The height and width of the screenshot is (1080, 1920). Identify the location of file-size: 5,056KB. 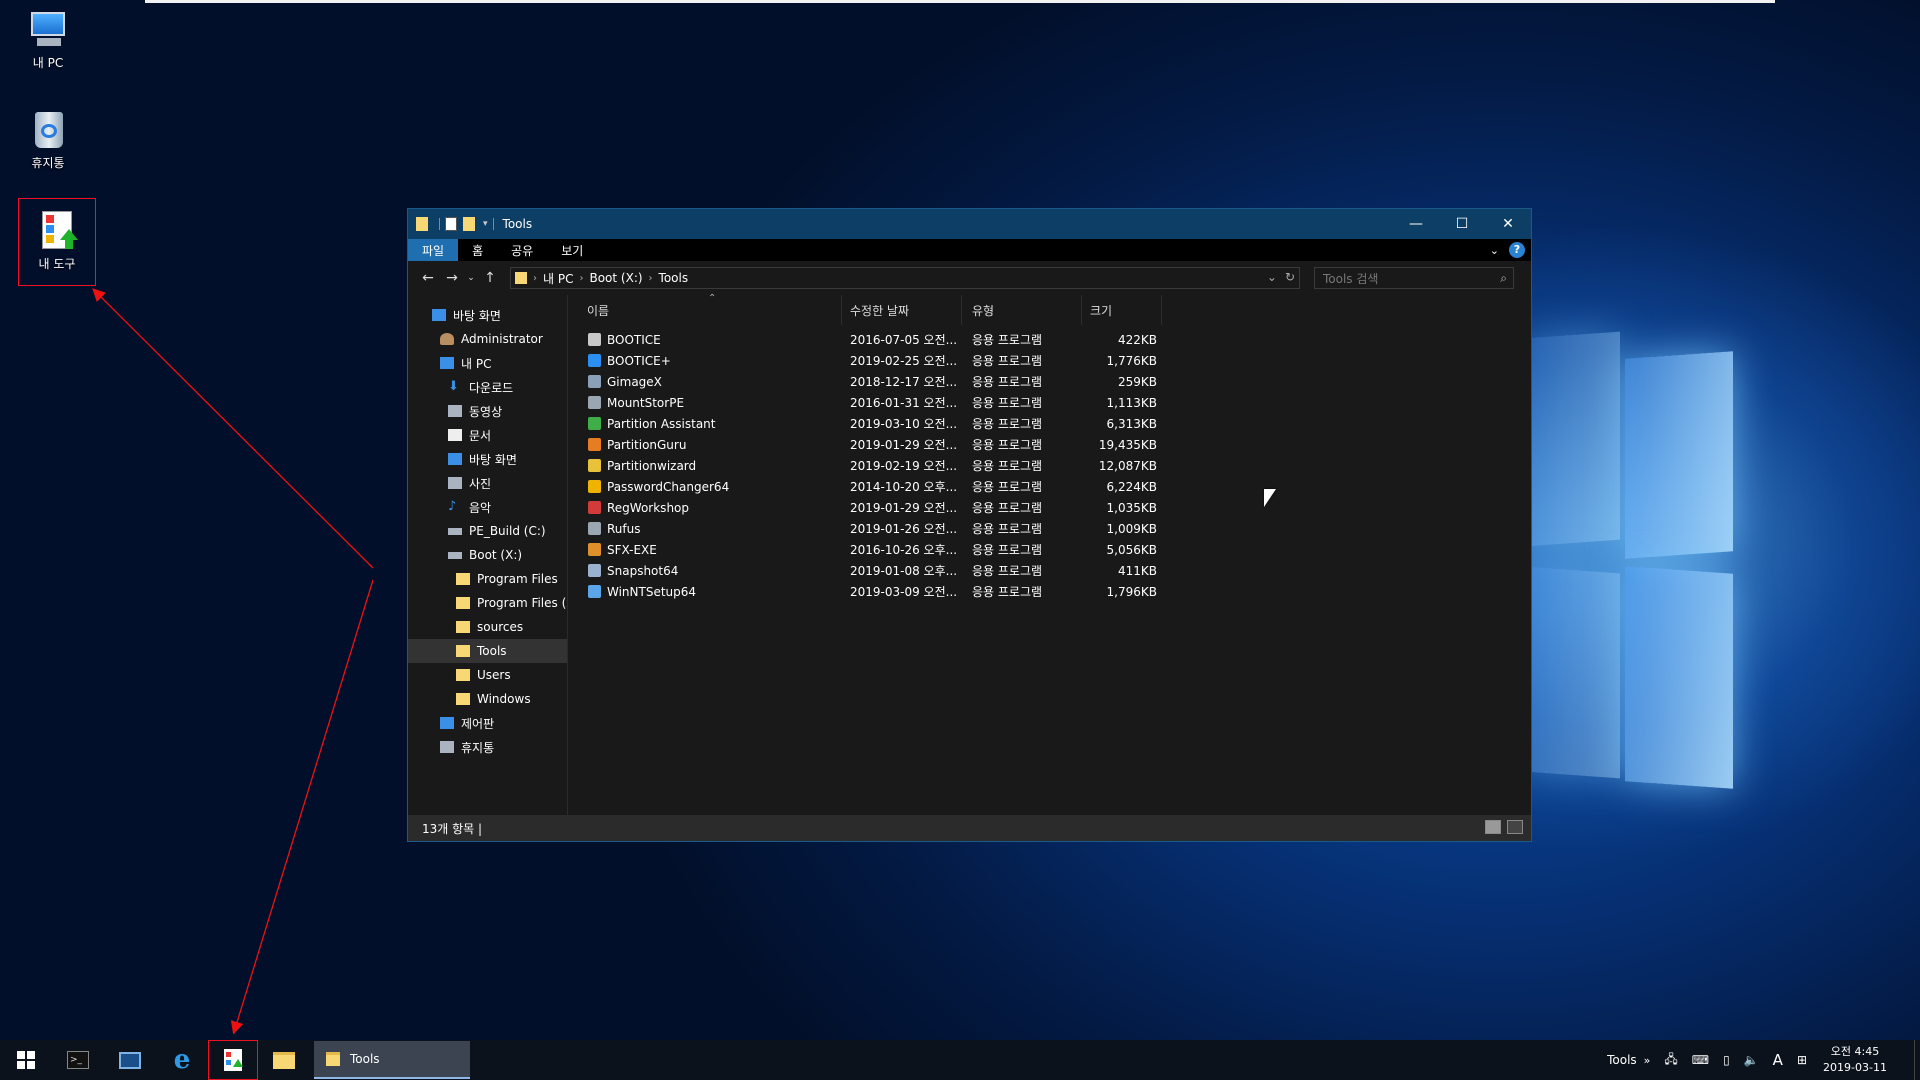
(1131, 549).